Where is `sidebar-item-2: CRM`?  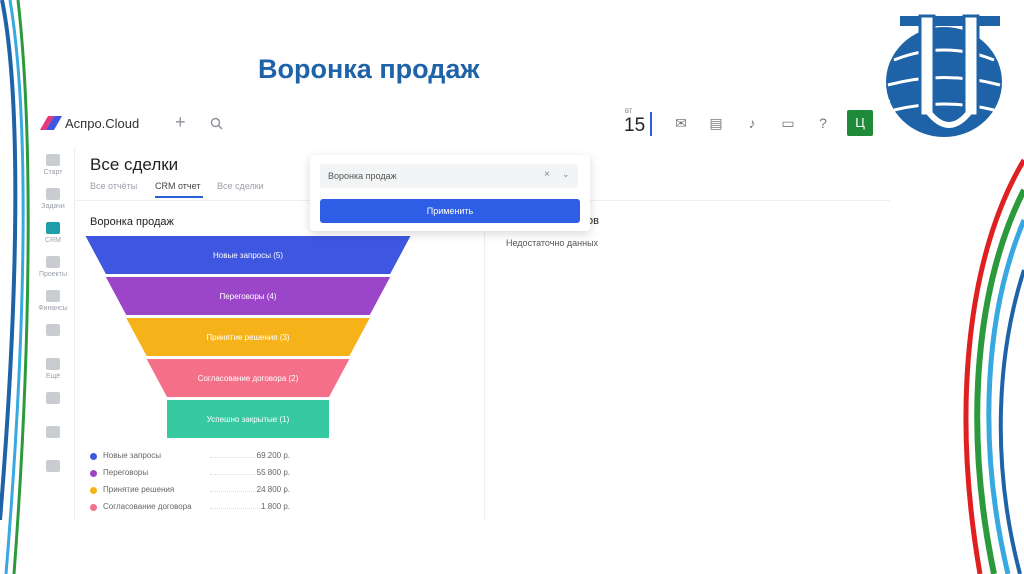 sidebar-item-2: CRM is located at coordinates (53, 233).